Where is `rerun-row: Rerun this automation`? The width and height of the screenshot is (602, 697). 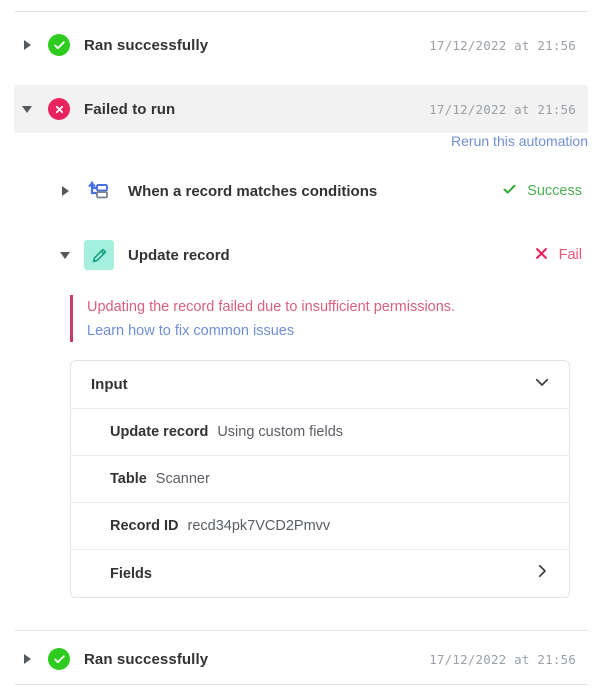
rerun-row: Rerun this automation is located at coordinates (301, 142).